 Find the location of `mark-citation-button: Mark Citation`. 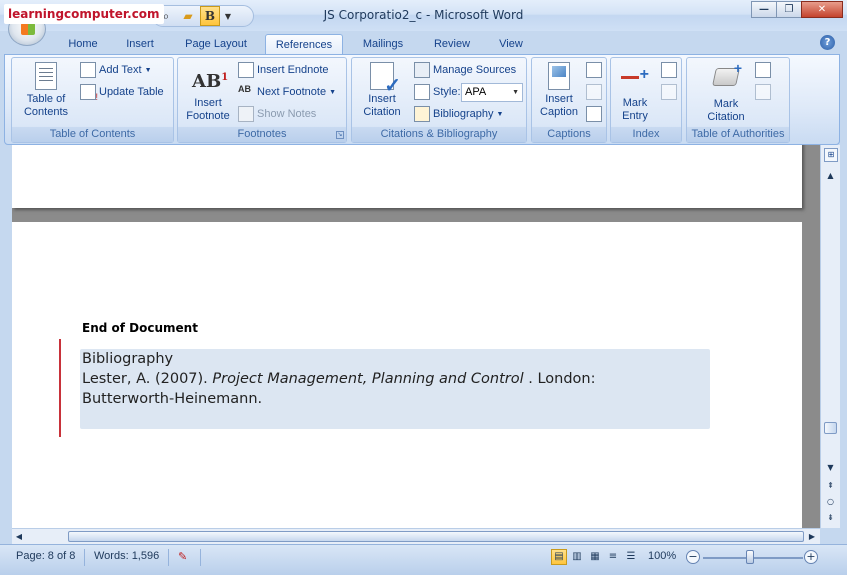

mark-citation-button: Mark Citation is located at coordinates (726, 93).